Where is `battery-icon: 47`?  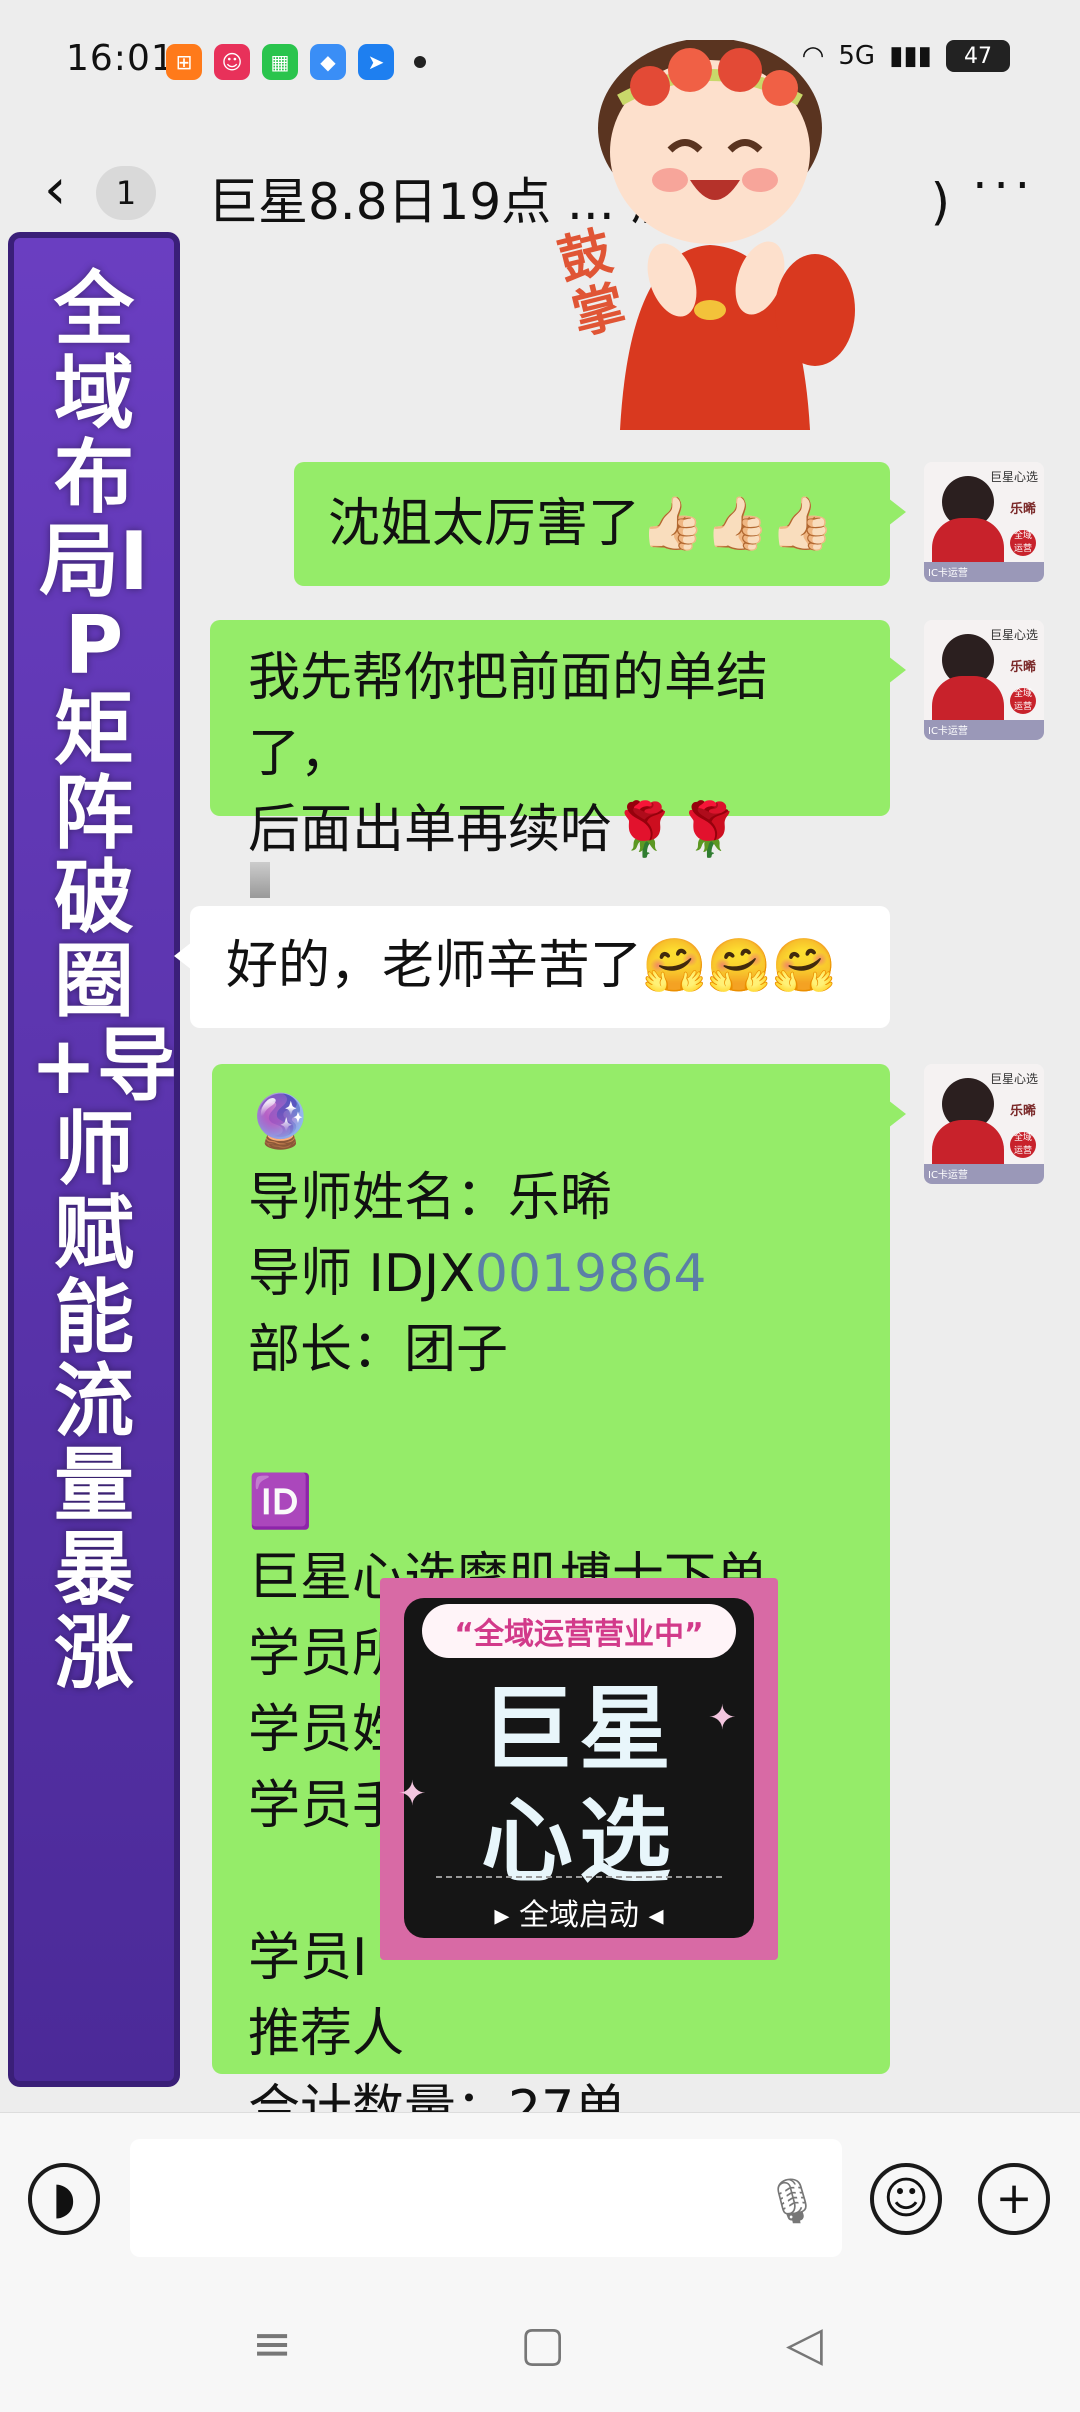
battery-icon: 47 is located at coordinates (978, 56).